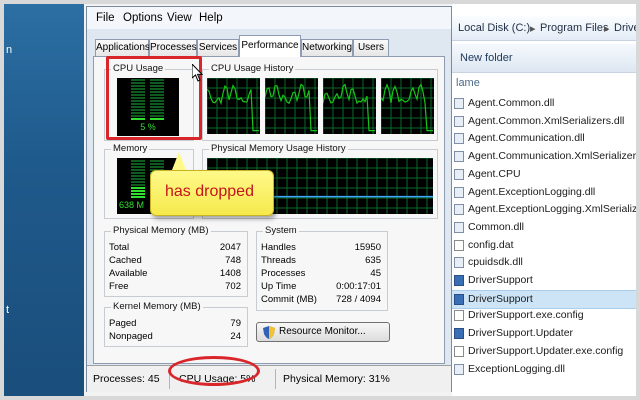 Image resolution: width=640 pixels, height=400 pixels. Describe the element at coordinates (143, 18) in the screenshot. I see `menu-options: Options` at that location.